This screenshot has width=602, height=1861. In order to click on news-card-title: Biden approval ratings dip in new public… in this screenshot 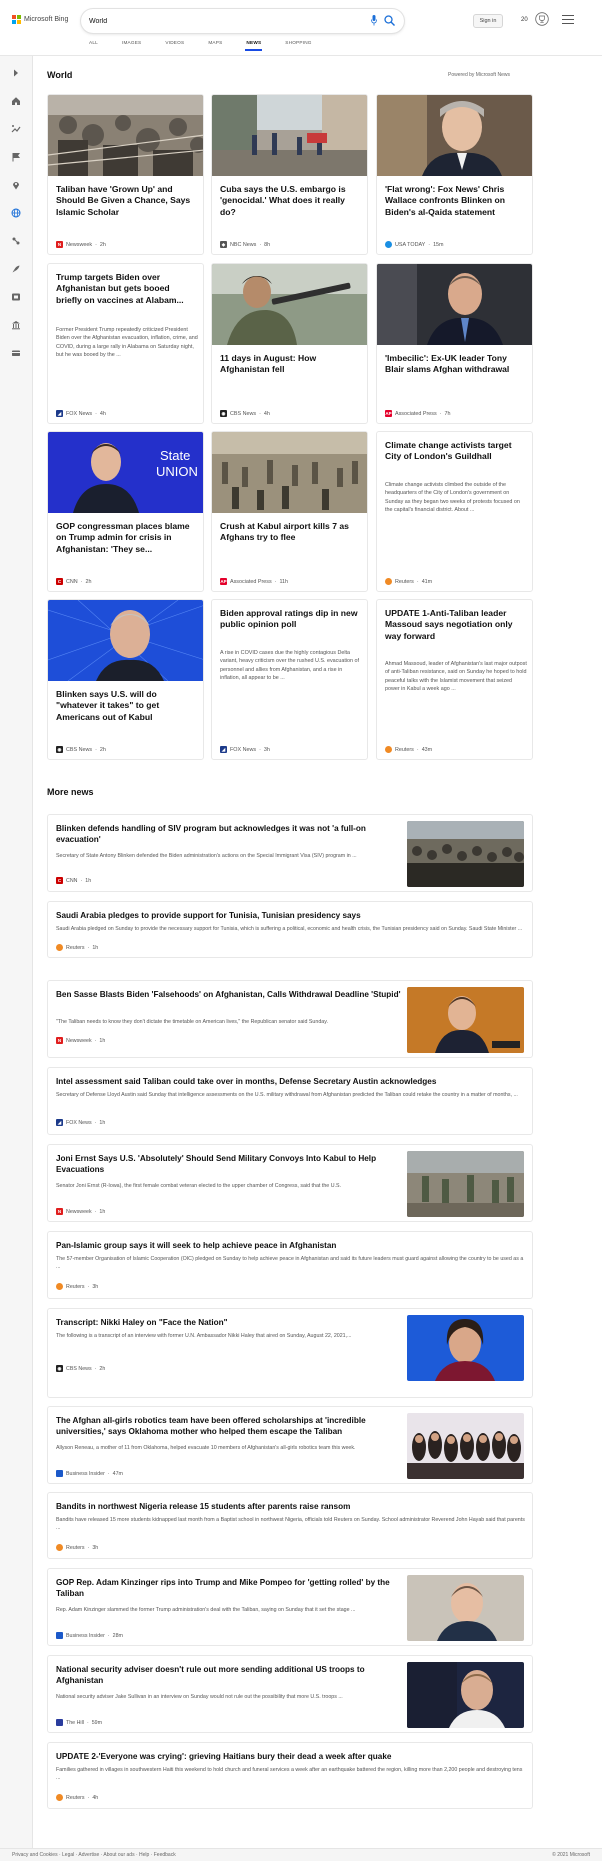, I will do `click(290, 619)`.